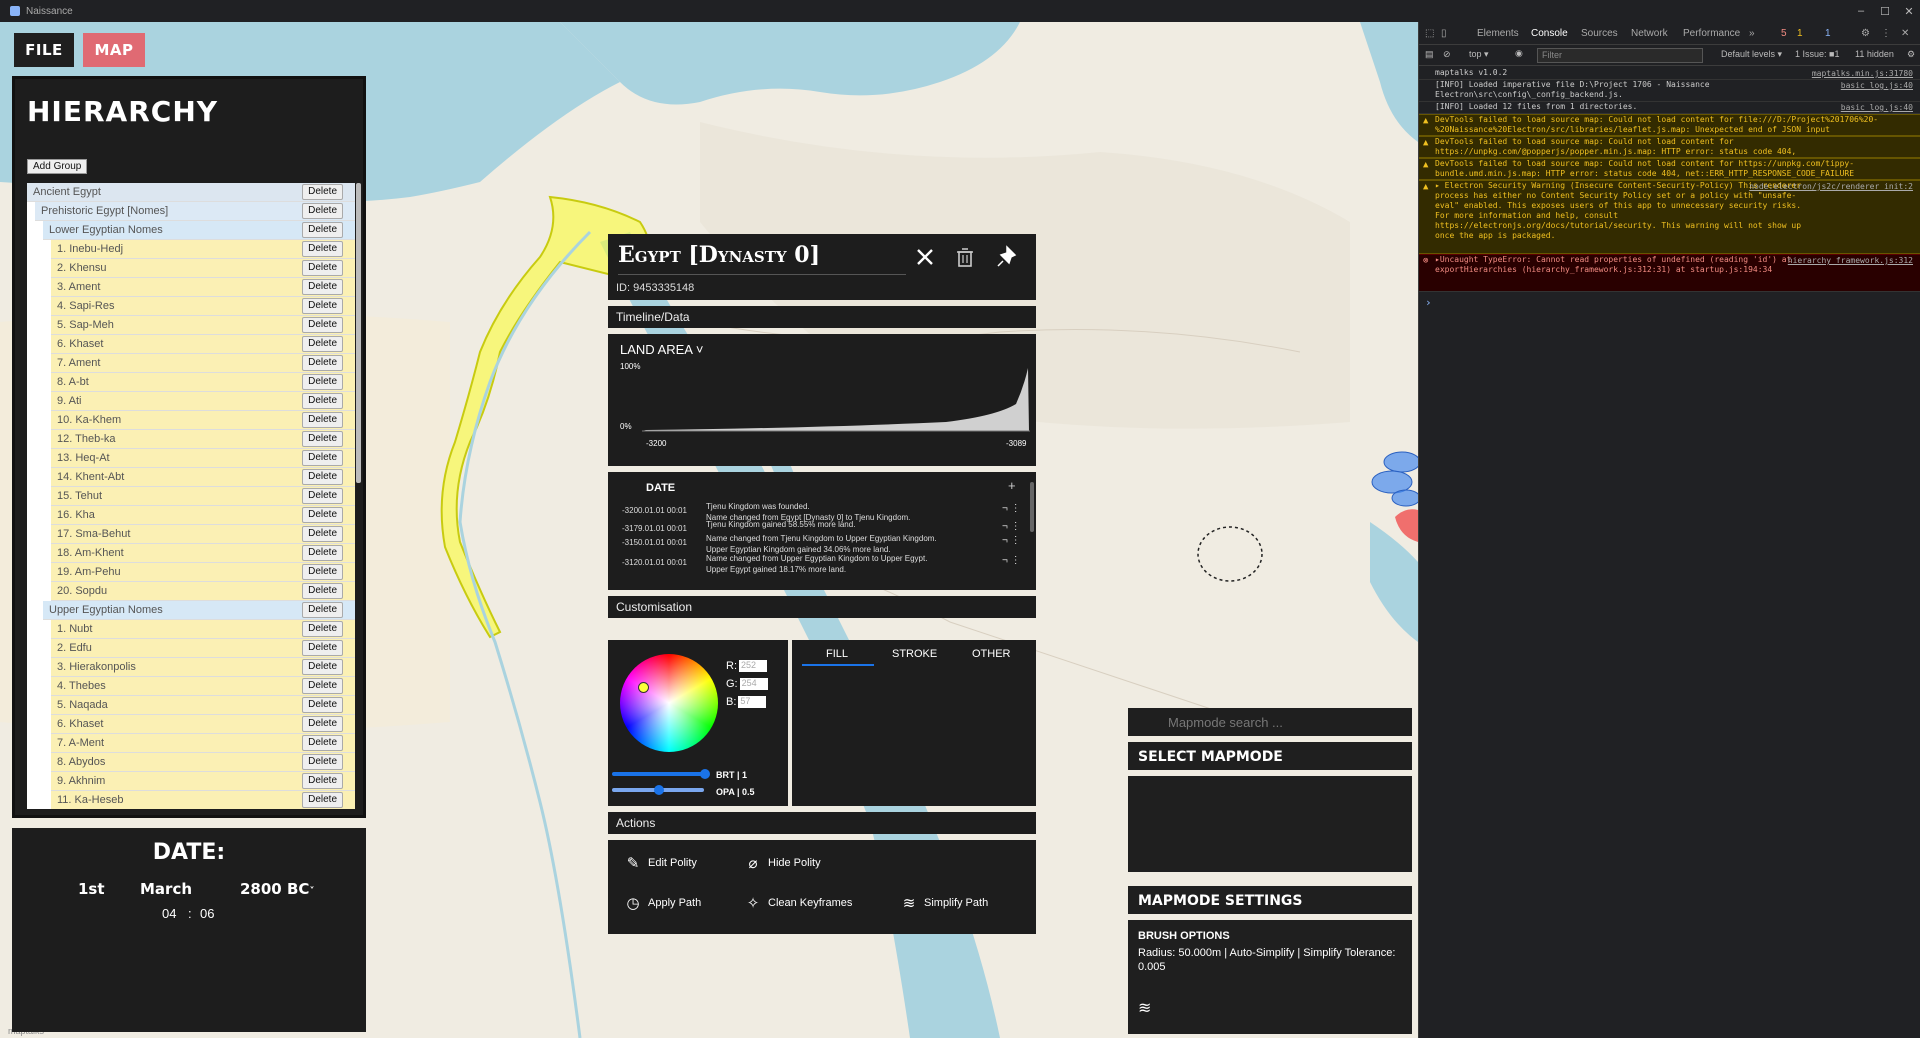  What do you see at coordinates (719, 255) in the screenshot?
I see `polity-title: Egypt [Dynasty 0]` at bounding box center [719, 255].